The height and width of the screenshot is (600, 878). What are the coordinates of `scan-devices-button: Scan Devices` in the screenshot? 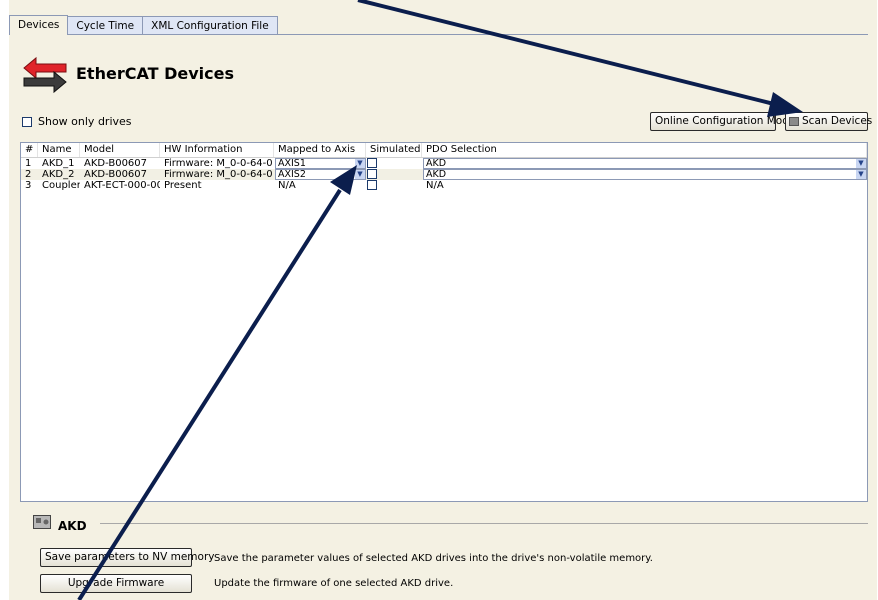 It's located at (828, 121).